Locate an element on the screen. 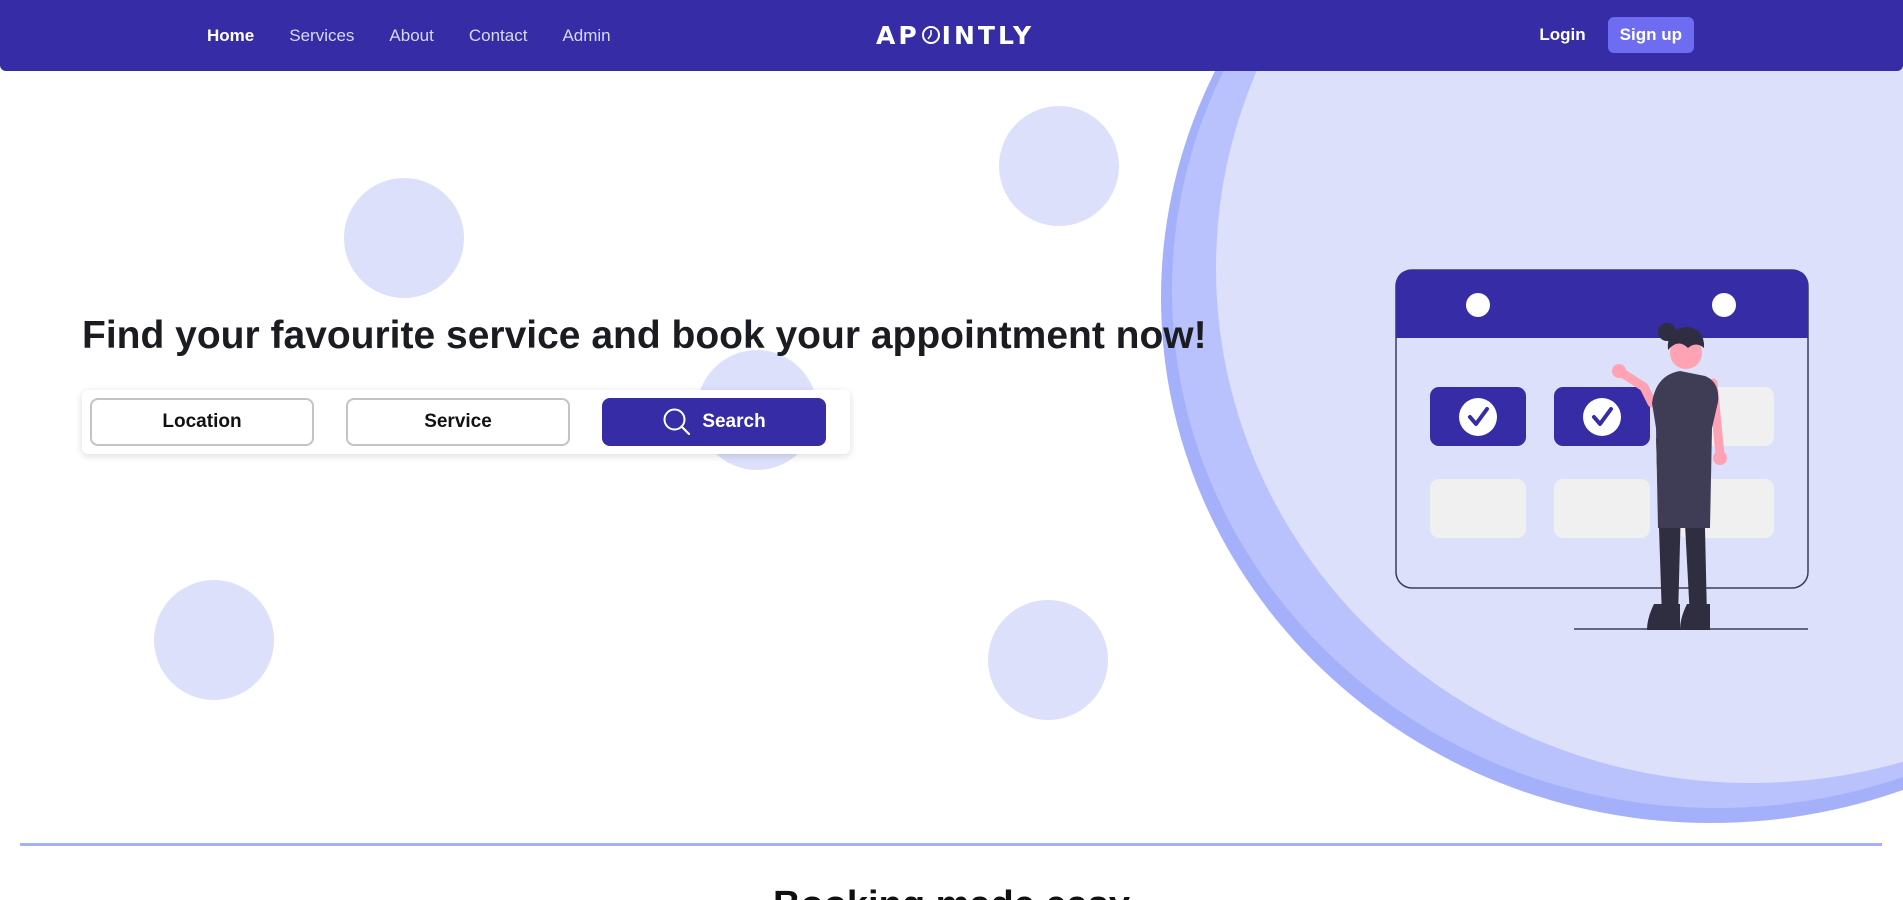 The height and width of the screenshot is (900, 1903). logo: AP INTLY is located at coordinates (955, 35).